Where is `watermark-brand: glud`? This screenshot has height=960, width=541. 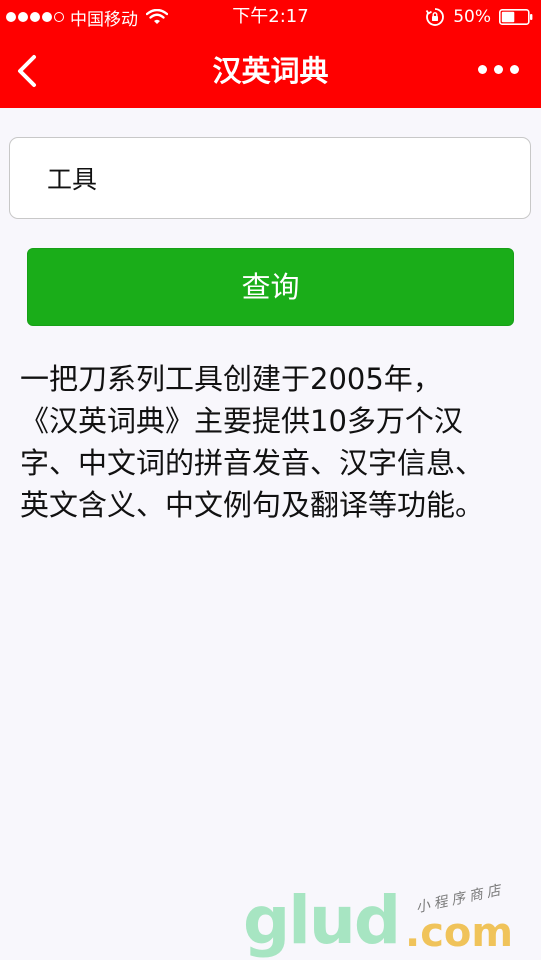
watermark-brand: glud is located at coordinates (322, 920).